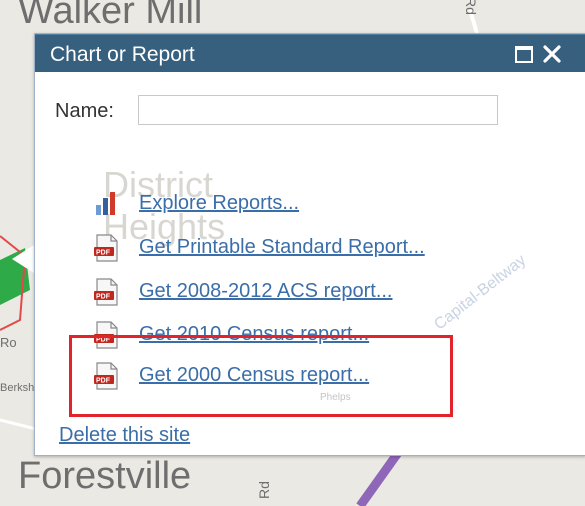  I want to click on bar-chart-icon, so click(107, 204).